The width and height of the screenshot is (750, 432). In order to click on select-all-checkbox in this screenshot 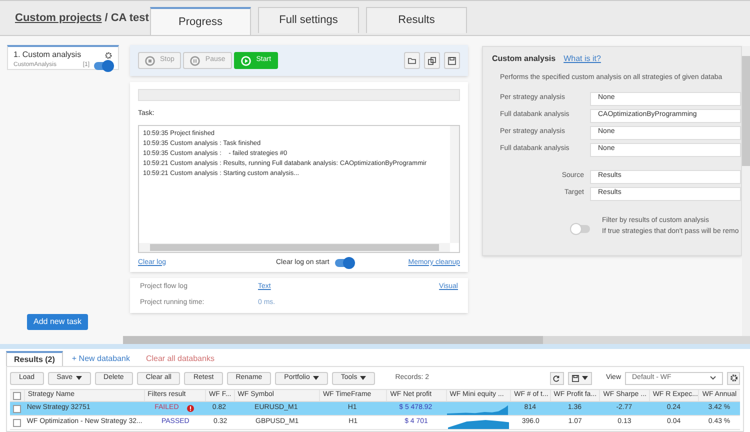, I will do `click(16, 396)`.